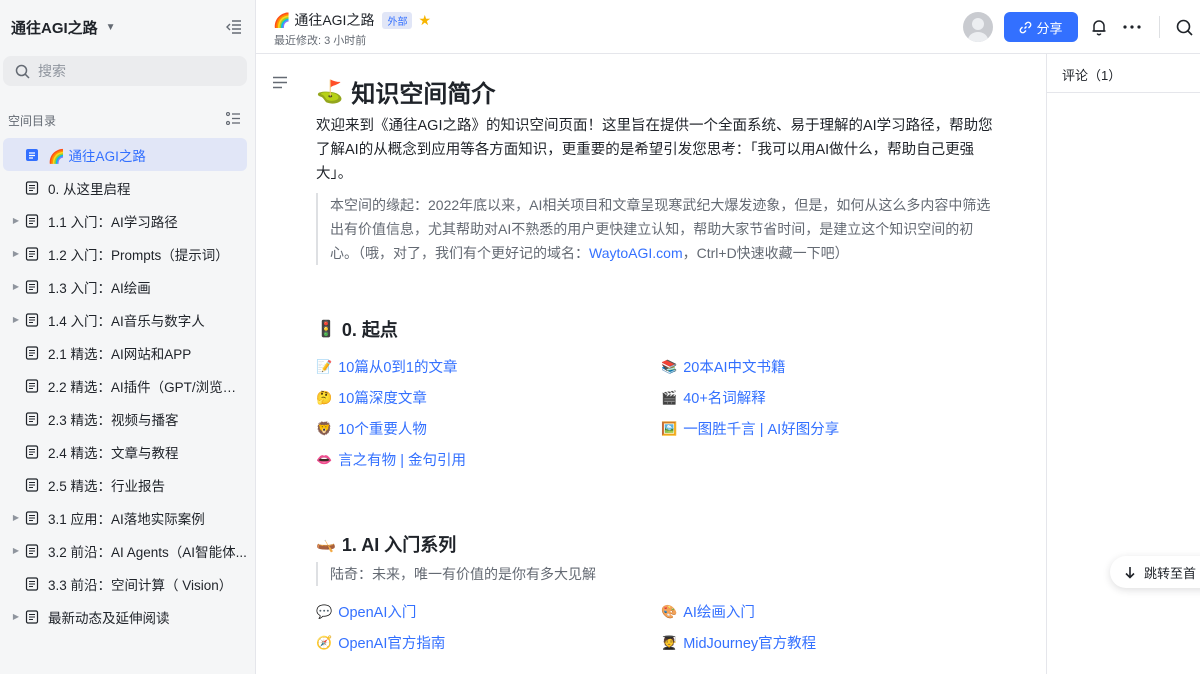 This screenshot has height=674, width=1200. What do you see at coordinates (125, 319) in the screenshot?
I see `sidebar-item: ▶ 1.4 入门：AI音乐与数字人` at bounding box center [125, 319].